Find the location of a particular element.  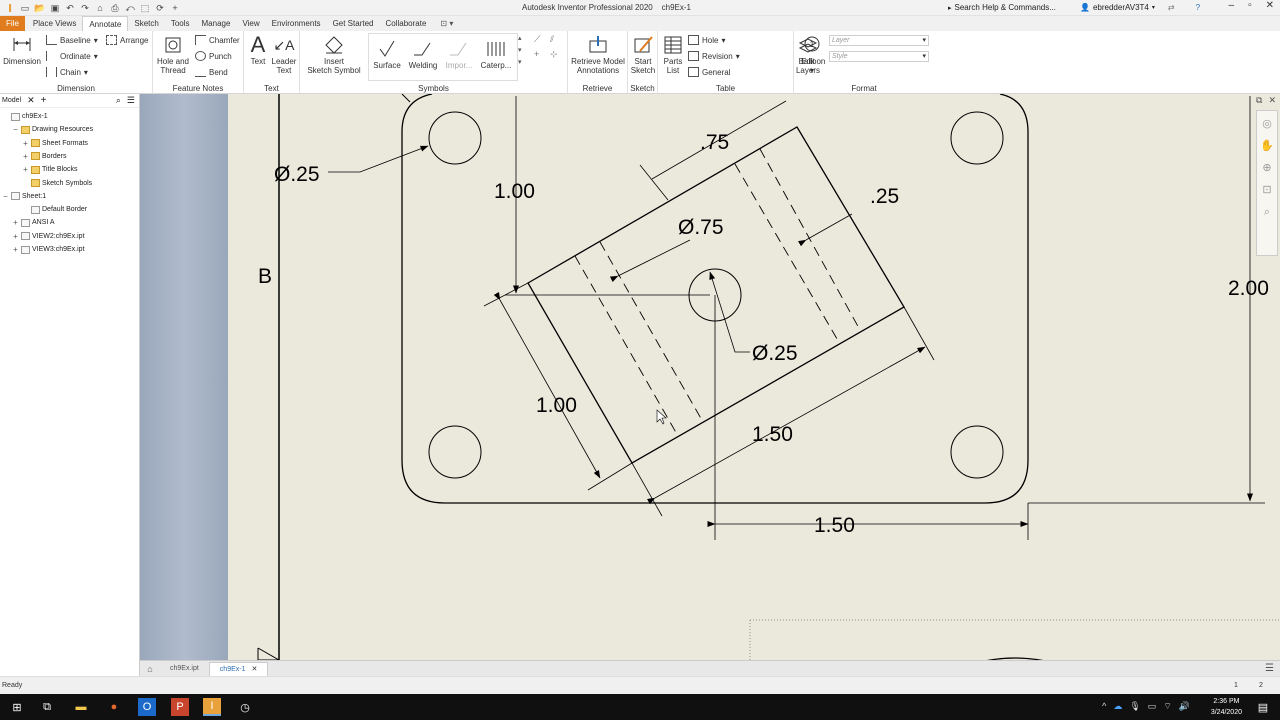

leader-hole-dia is located at coordinates (378, 159).